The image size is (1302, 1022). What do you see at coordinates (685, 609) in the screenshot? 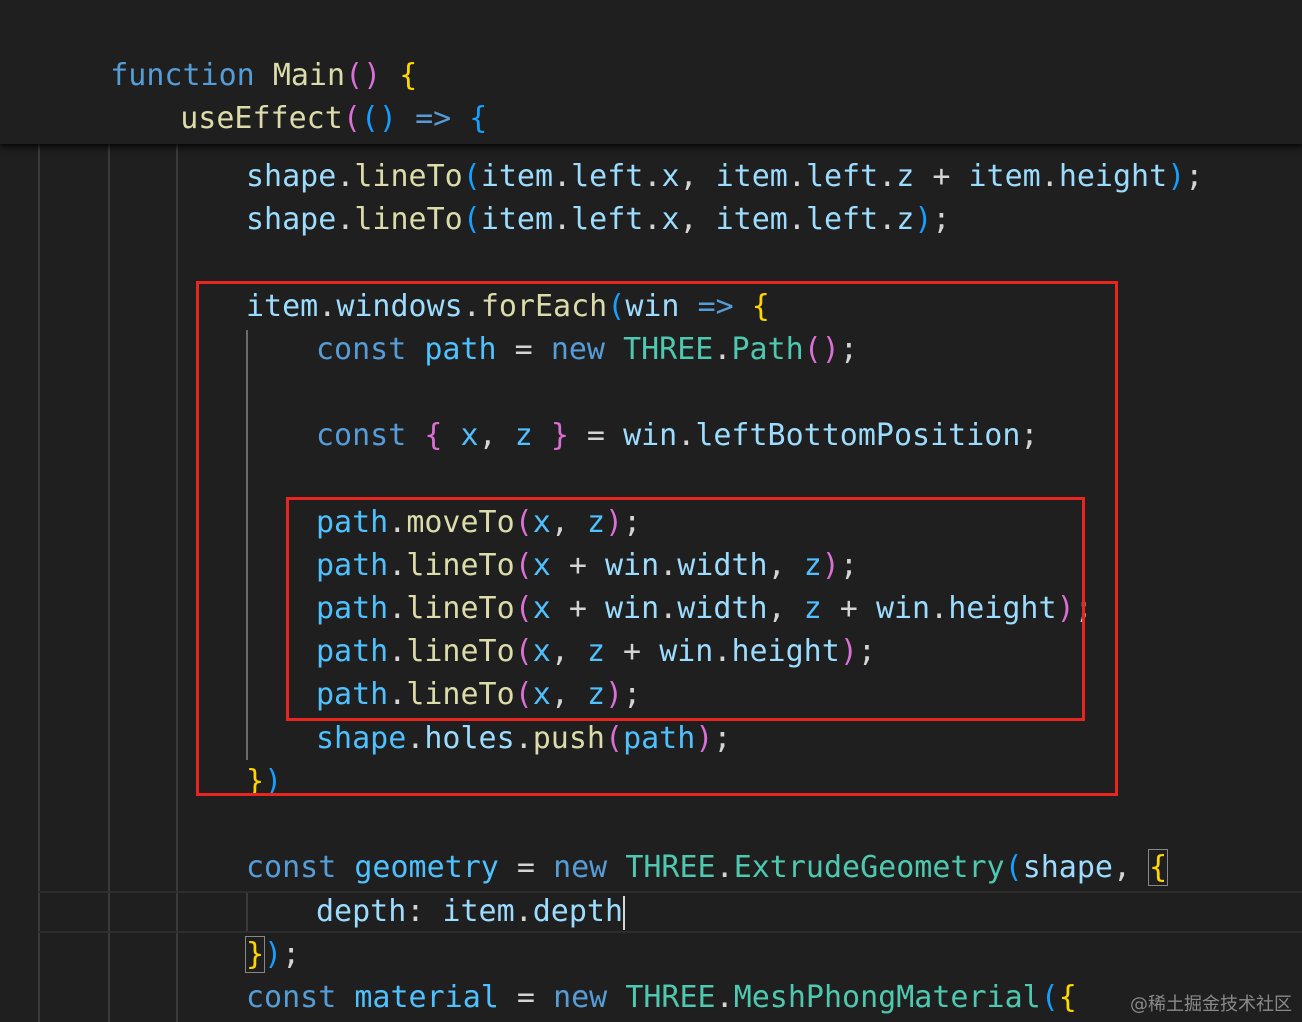
I see `highlight-box-inner` at bounding box center [685, 609].